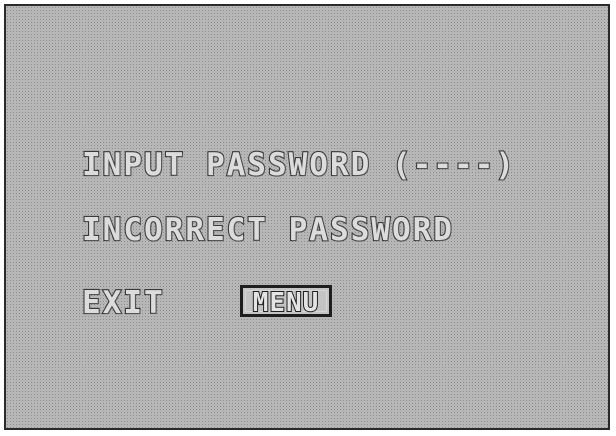 This screenshot has height=436, width=616. What do you see at coordinates (123, 303) in the screenshot?
I see `exit-option: EXIT` at bounding box center [123, 303].